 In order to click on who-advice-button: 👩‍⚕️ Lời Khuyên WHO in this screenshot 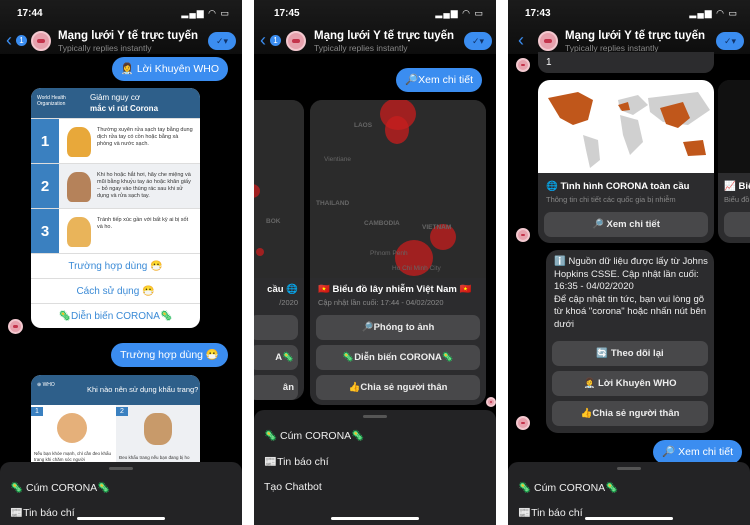, I will do `click(630, 383)`.